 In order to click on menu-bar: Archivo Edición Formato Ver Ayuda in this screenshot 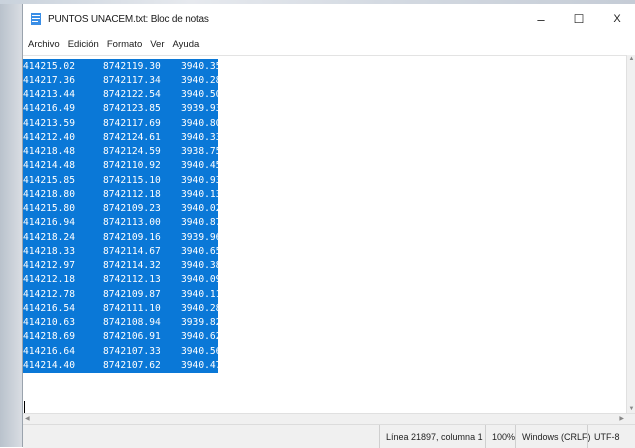, I will do `click(329, 44)`.